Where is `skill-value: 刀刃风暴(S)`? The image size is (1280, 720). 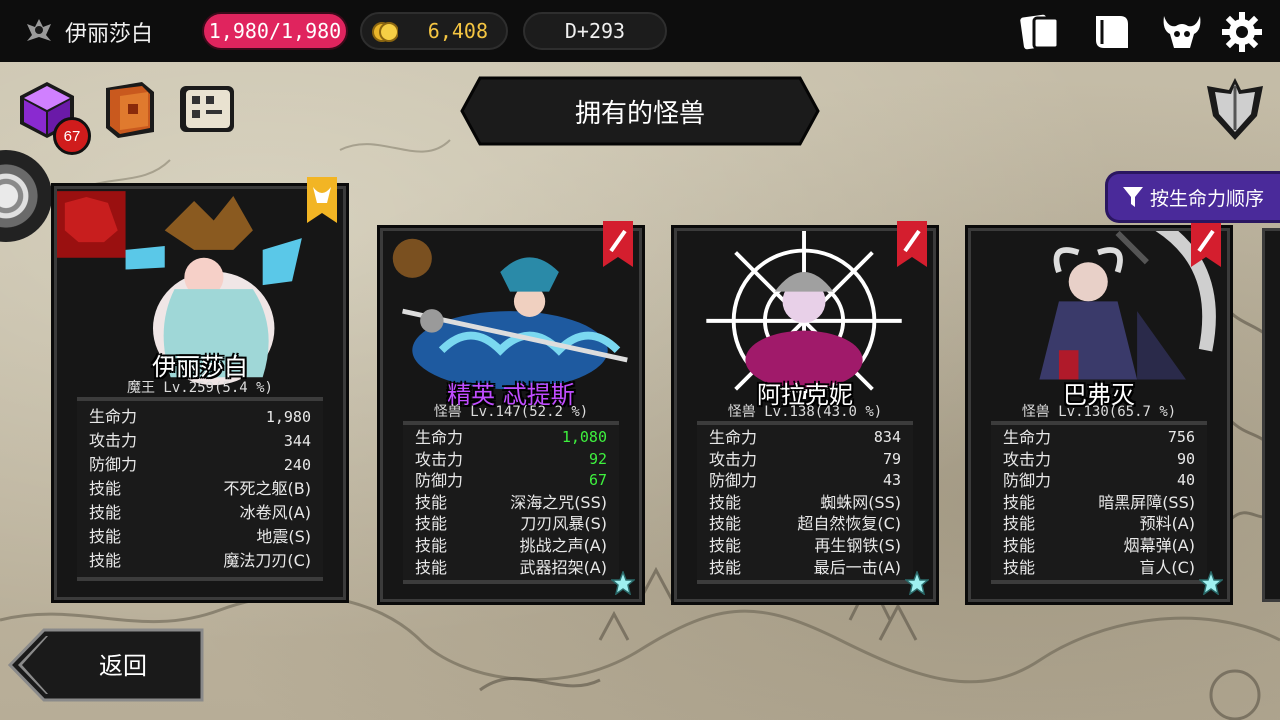
skill-value: 刀刃风暴(S) is located at coordinates (563, 524).